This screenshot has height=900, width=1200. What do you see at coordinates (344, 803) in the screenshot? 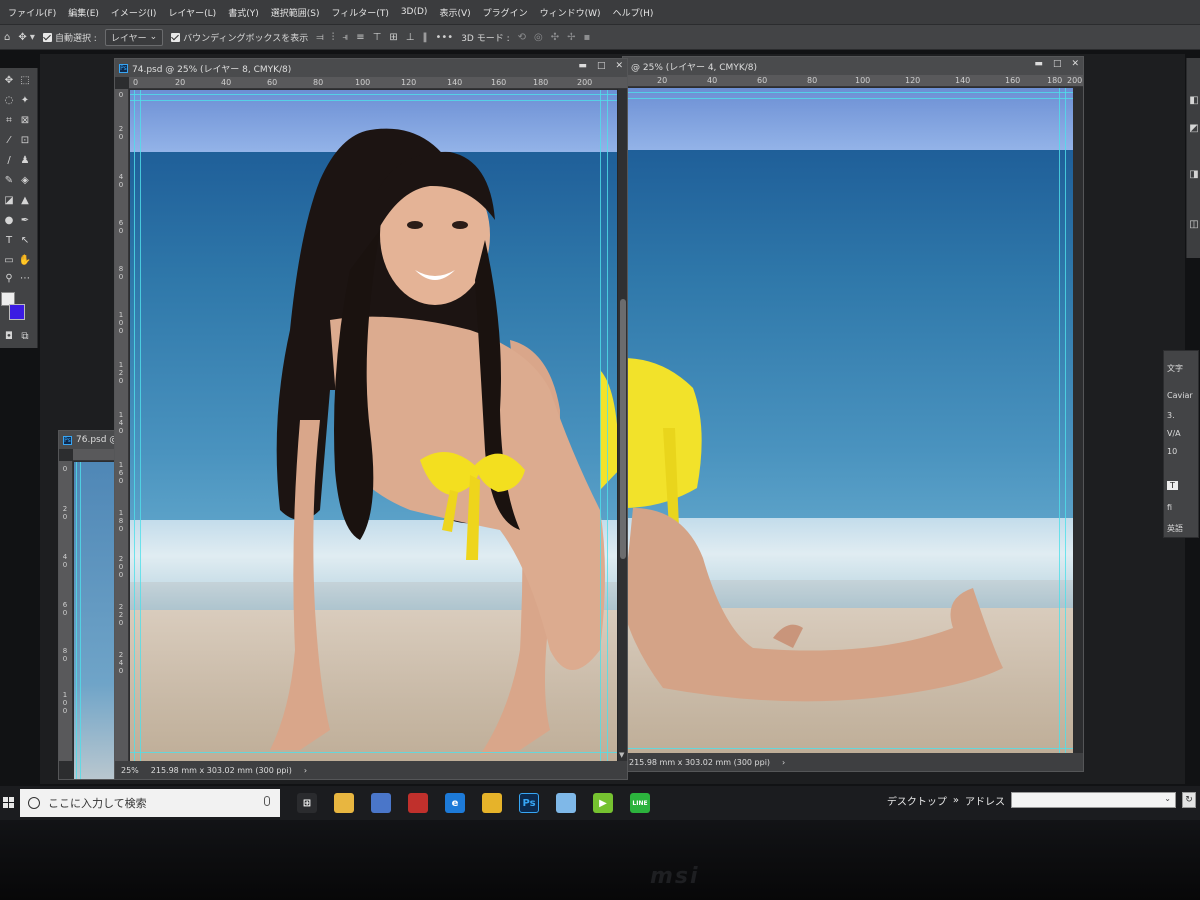
I see `file-explorer-icon` at bounding box center [344, 803].